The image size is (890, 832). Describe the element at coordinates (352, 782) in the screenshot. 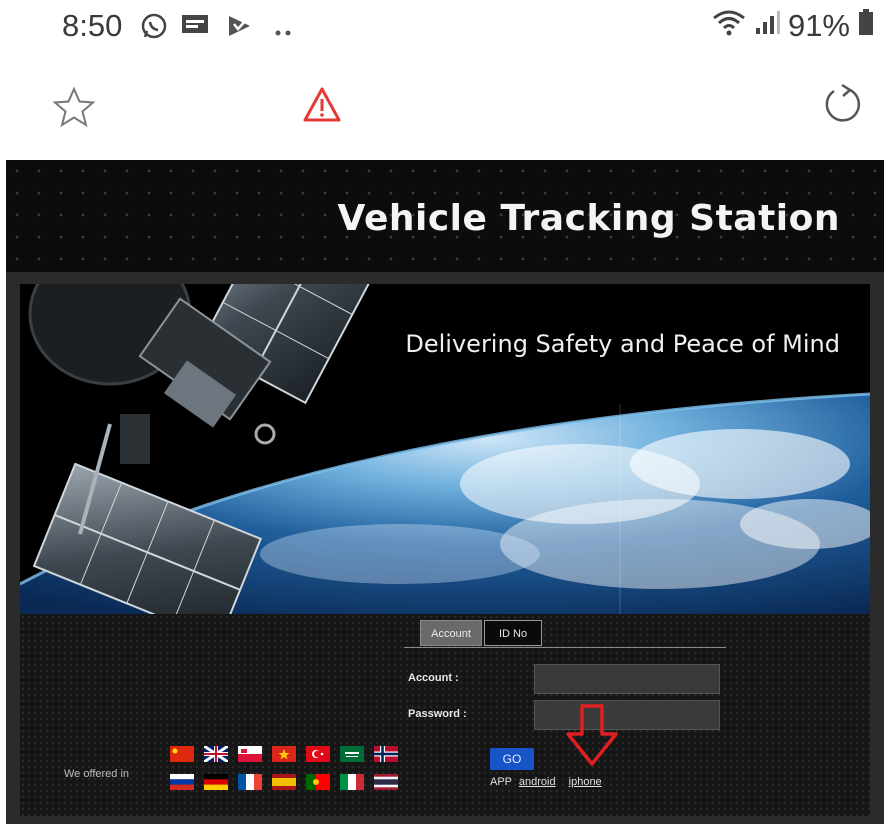

I see `italy-flag-icon` at that location.